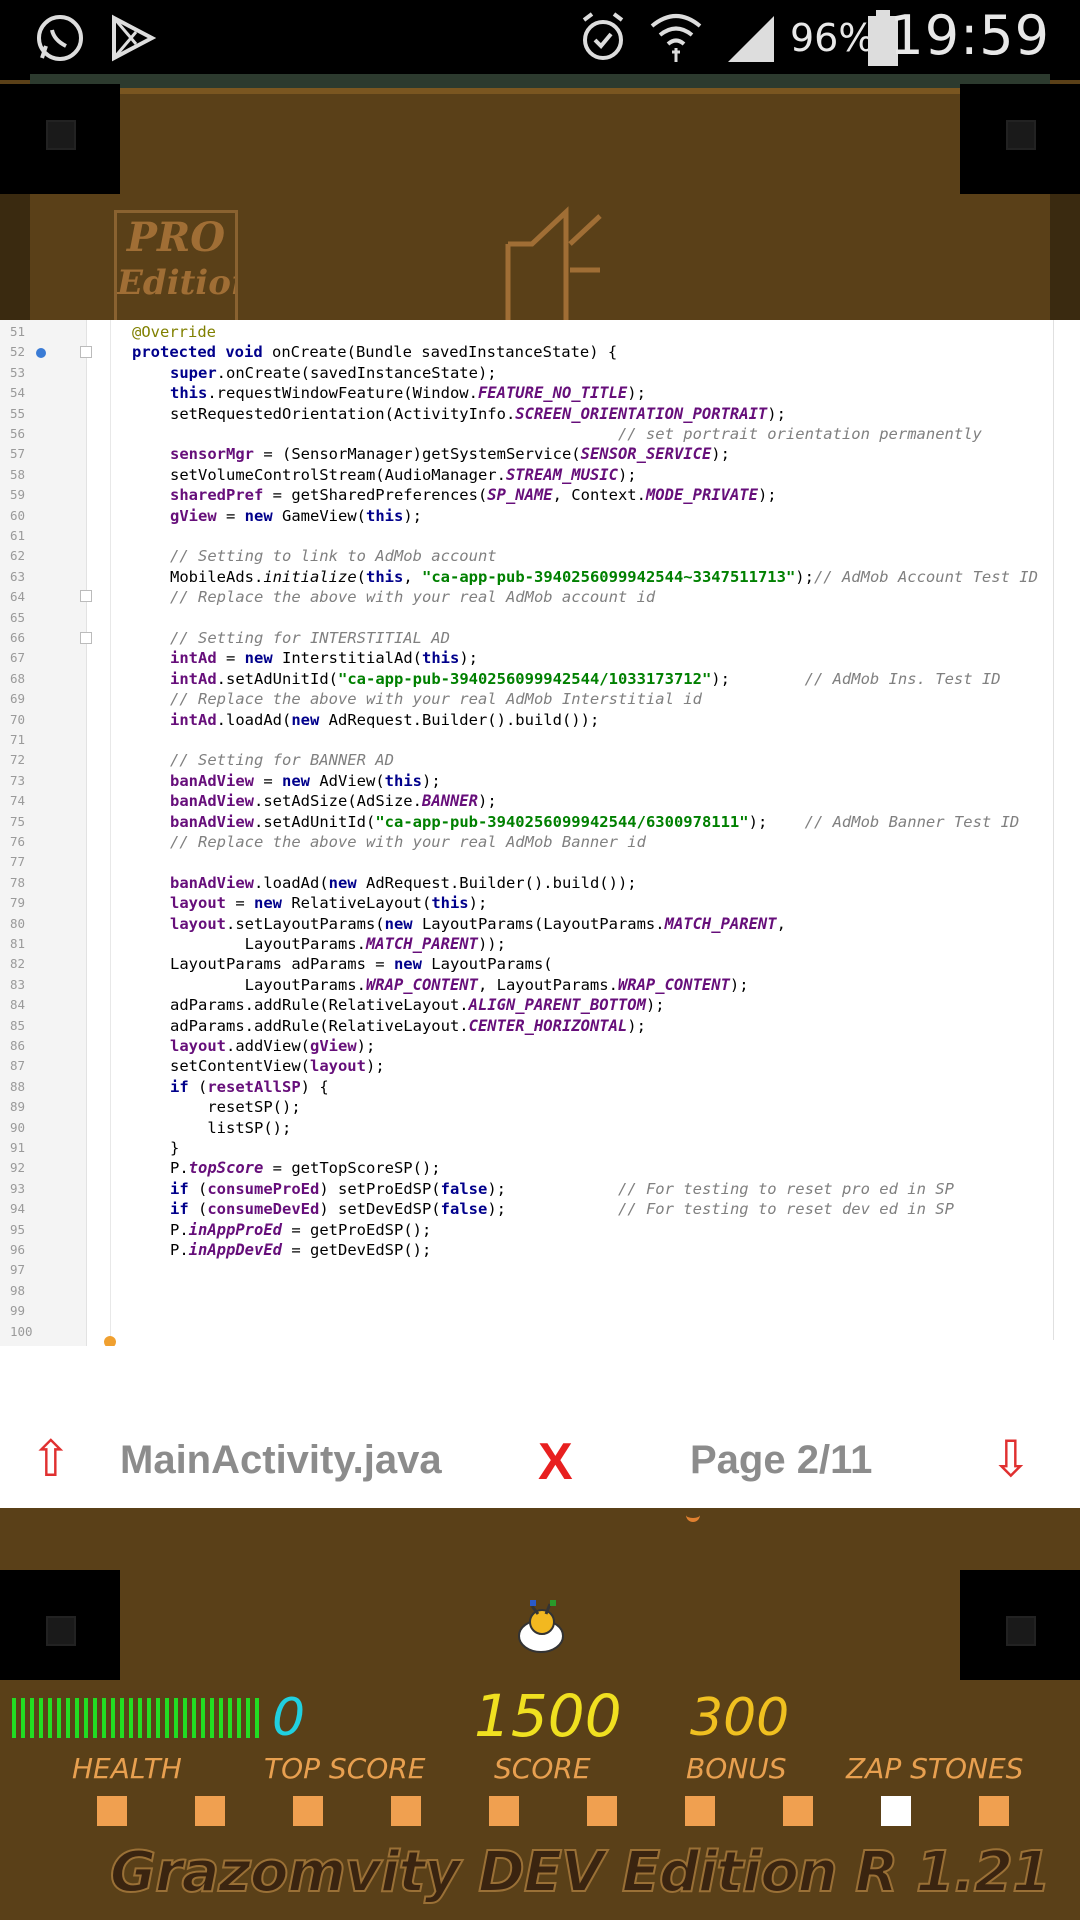 The height and width of the screenshot is (1920, 1080). What do you see at coordinates (18, 372) in the screenshot?
I see `line-number: 53` at bounding box center [18, 372].